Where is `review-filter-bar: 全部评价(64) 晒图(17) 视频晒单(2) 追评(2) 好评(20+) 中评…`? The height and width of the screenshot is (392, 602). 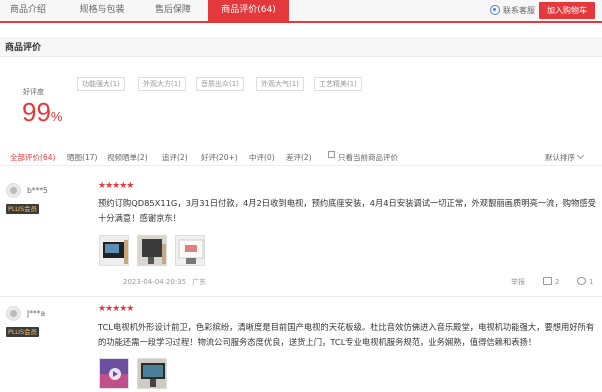
review-filter-bar: 全部评价(64) 晒图(17) 视频晒单(2) 追评(2) 好评(20+) 中评… is located at coordinates (301, 156).